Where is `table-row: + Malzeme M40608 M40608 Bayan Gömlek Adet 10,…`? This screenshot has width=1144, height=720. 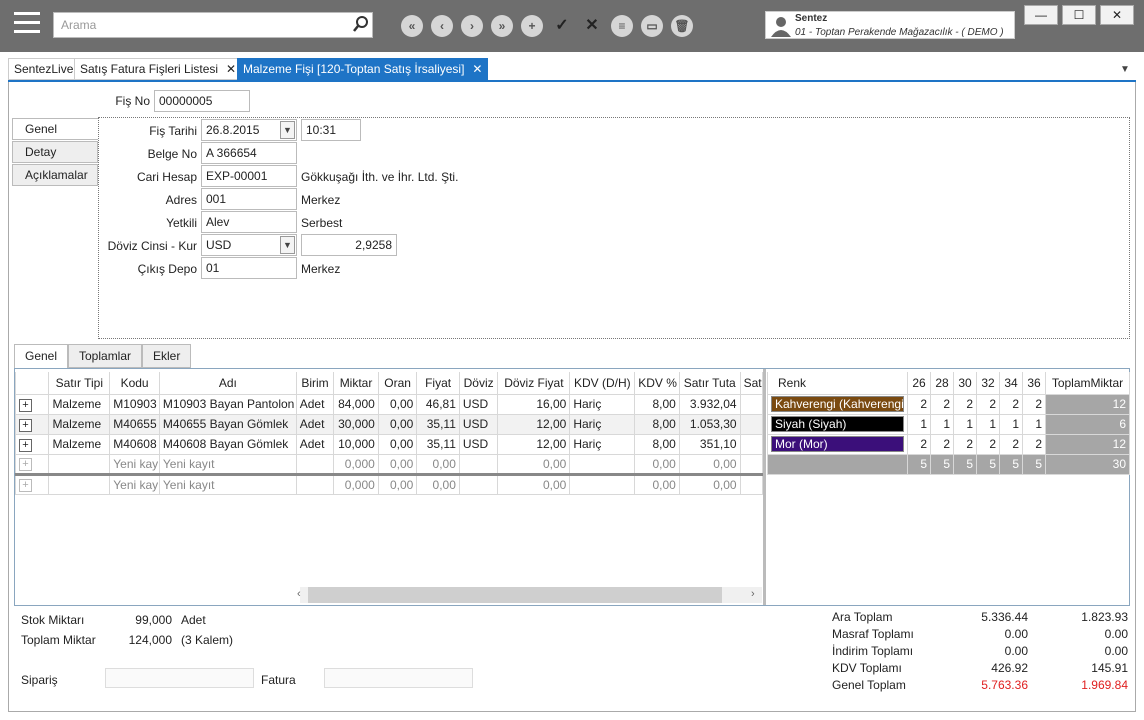 table-row: + Malzeme M40608 M40608 Bayan Gömlek Adet 10,… is located at coordinates (389, 444).